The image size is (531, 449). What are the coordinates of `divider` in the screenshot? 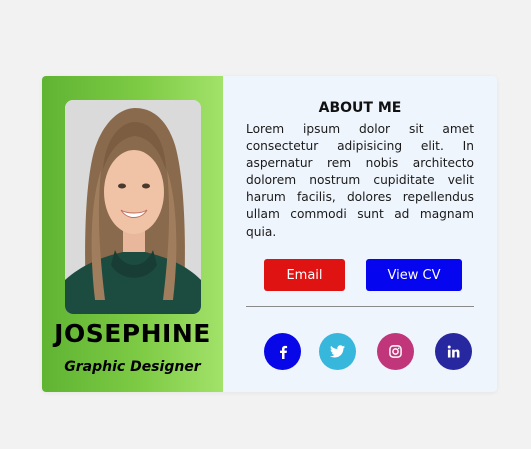 It's located at (360, 306).